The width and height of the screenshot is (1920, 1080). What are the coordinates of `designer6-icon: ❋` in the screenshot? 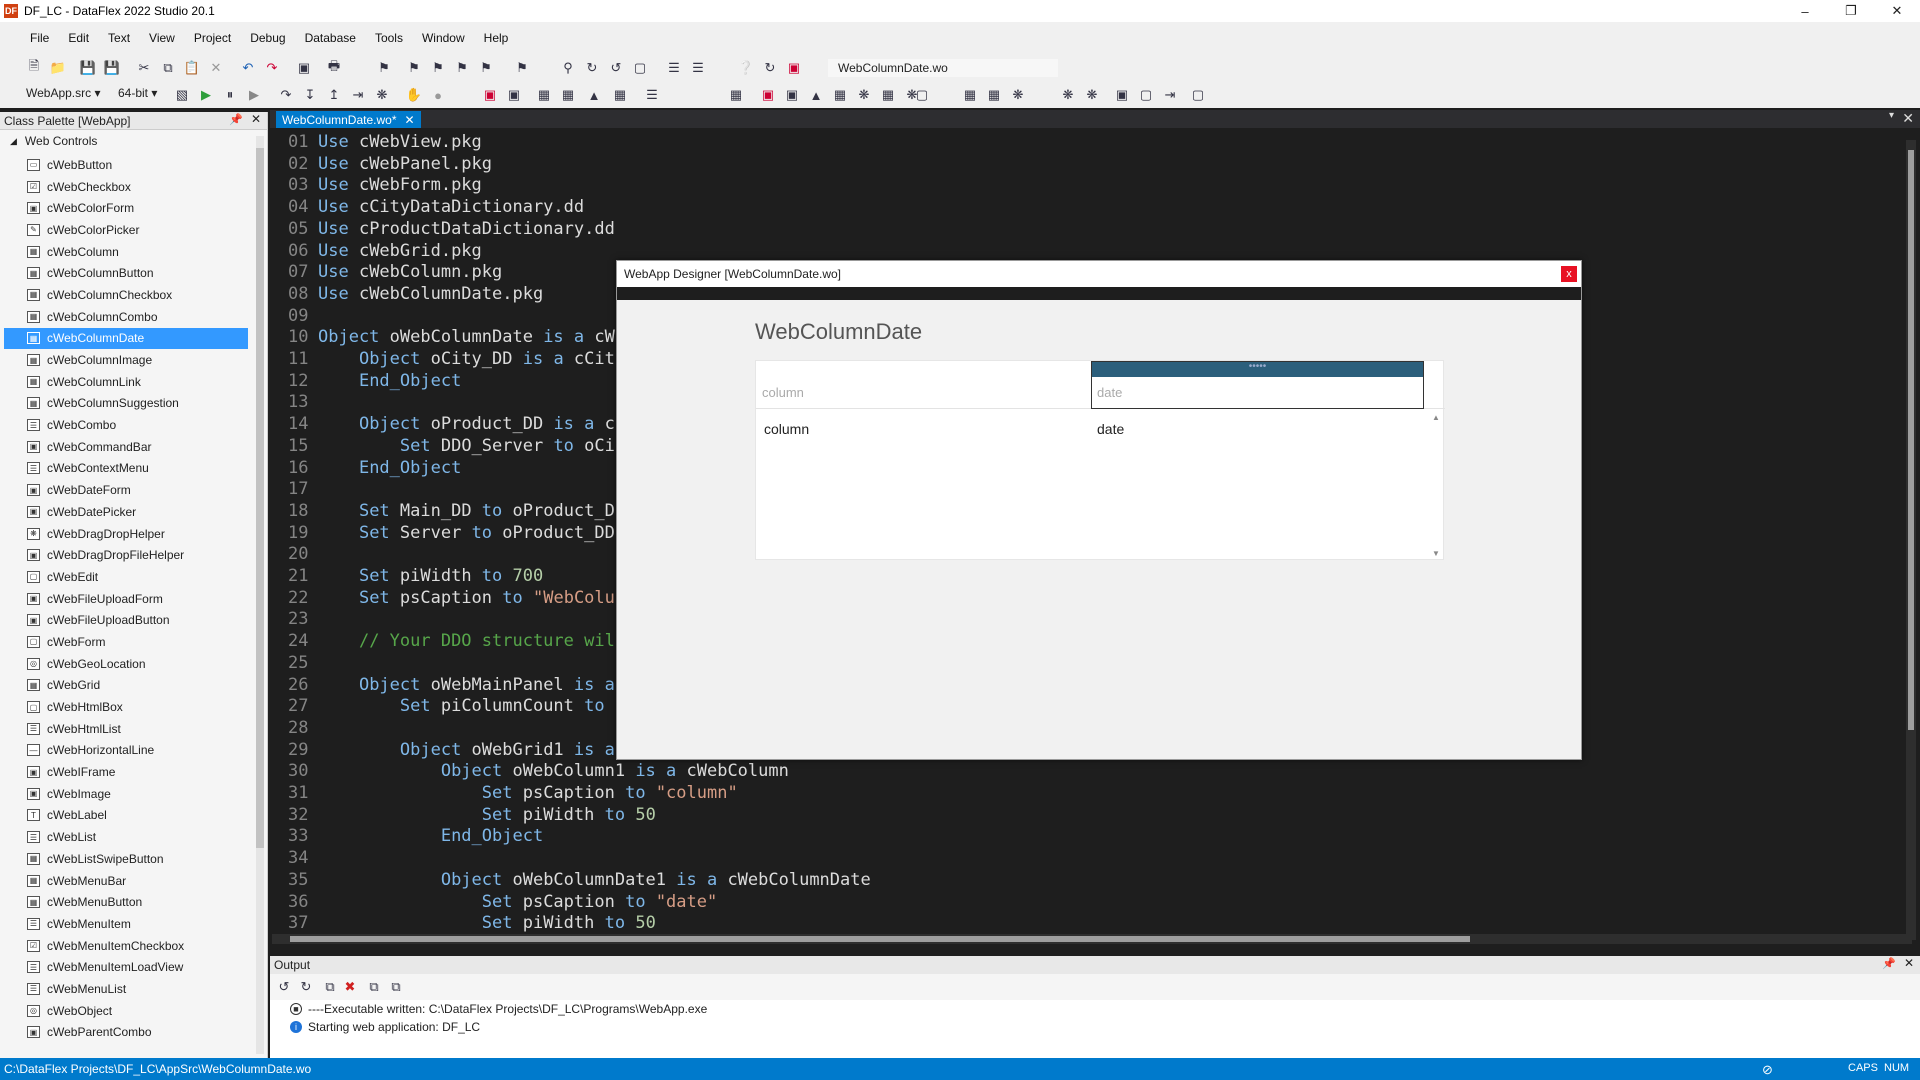 It's located at (864, 95).